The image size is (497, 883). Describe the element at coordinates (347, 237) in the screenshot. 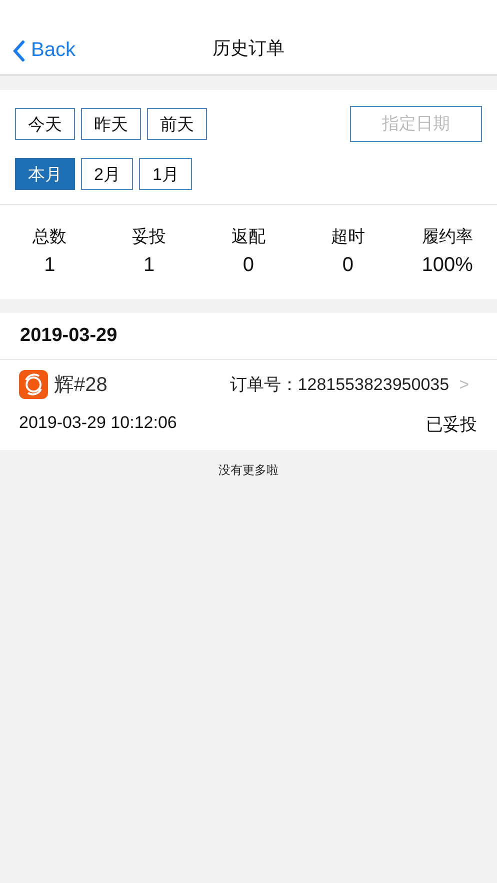

I see `stat-label: 超时` at that location.